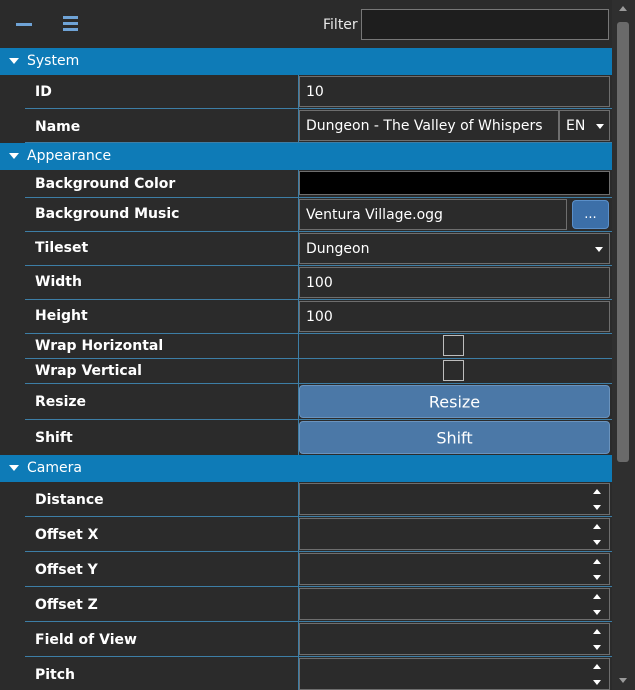 This screenshot has width=635, height=690. I want to click on property-label: Wrap Vertical, so click(88, 371).